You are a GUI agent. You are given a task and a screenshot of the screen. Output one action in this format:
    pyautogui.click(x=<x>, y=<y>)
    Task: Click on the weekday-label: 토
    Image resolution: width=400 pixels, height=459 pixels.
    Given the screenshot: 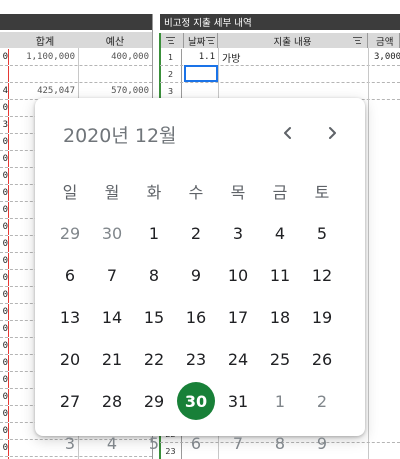 What is the action you would take?
    pyautogui.click(x=322, y=192)
    